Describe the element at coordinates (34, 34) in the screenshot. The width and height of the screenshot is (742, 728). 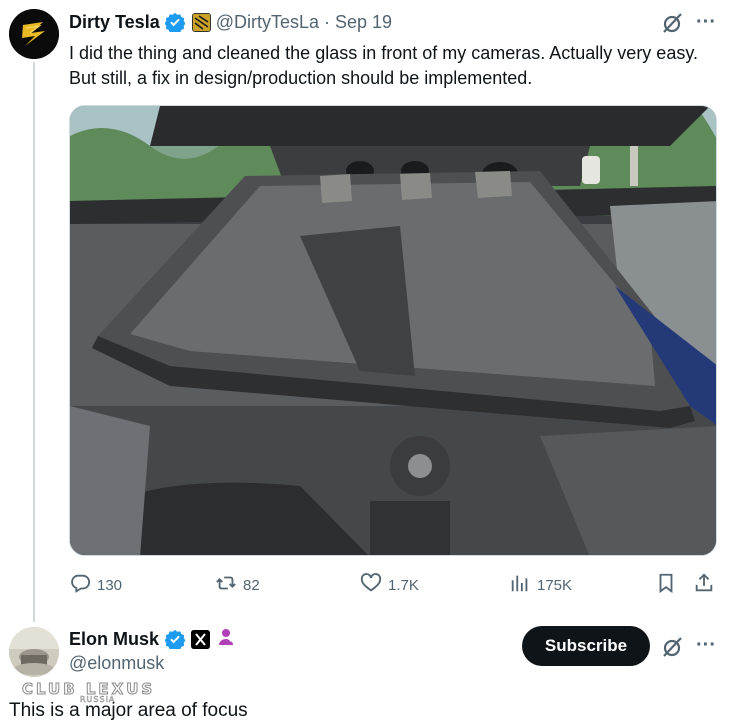
I see `avatar-dirty-tesla` at that location.